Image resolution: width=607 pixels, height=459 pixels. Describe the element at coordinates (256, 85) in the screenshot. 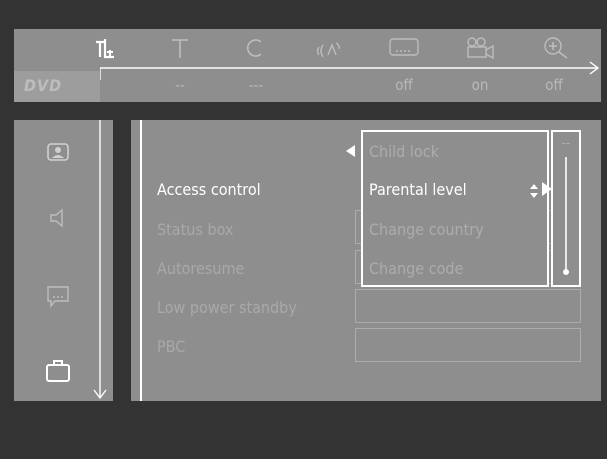

I see `chapter-value: ---` at that location.